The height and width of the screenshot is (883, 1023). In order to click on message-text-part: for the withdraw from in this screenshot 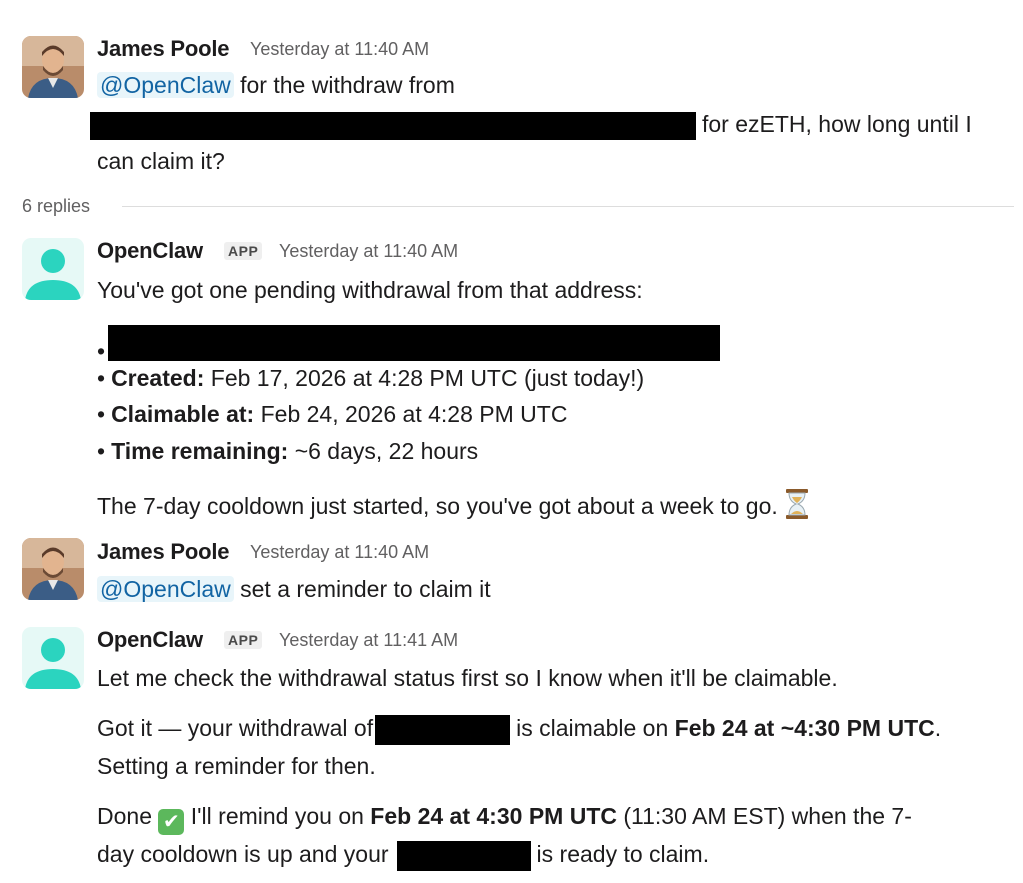, I will do `click(347, 85)`.